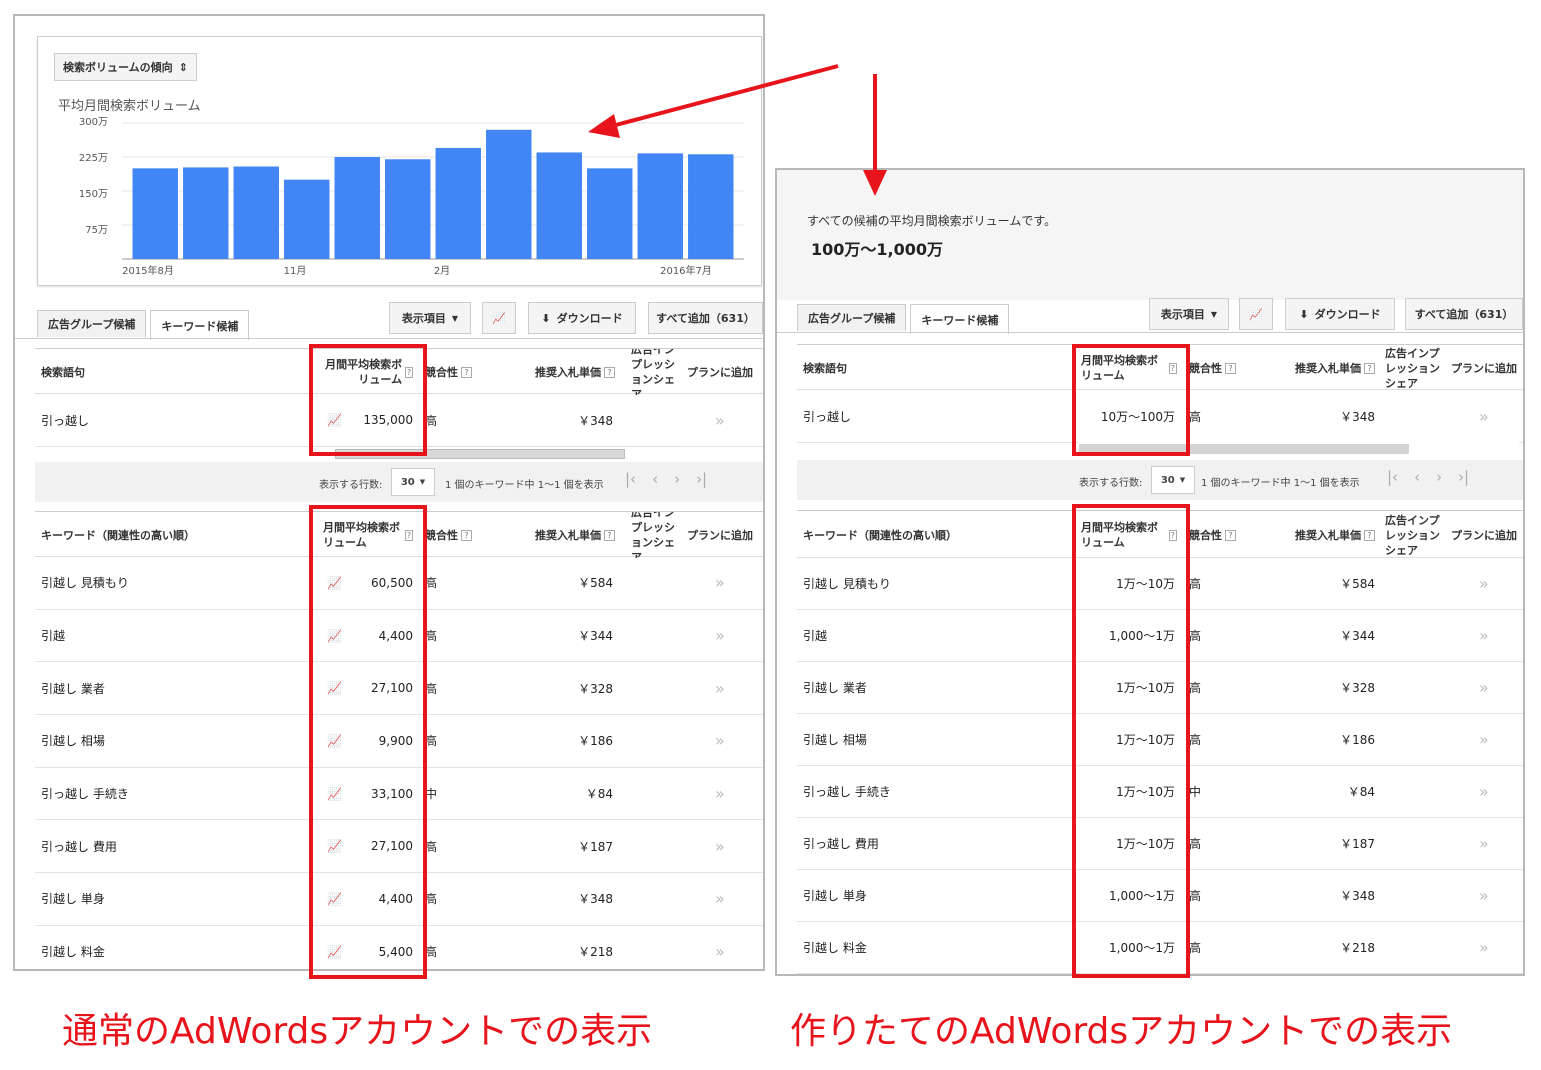  What do you see at coordinates (737, 130) in the screenshot?
I see `annotation-arrows` at bounding box center [737, 130].